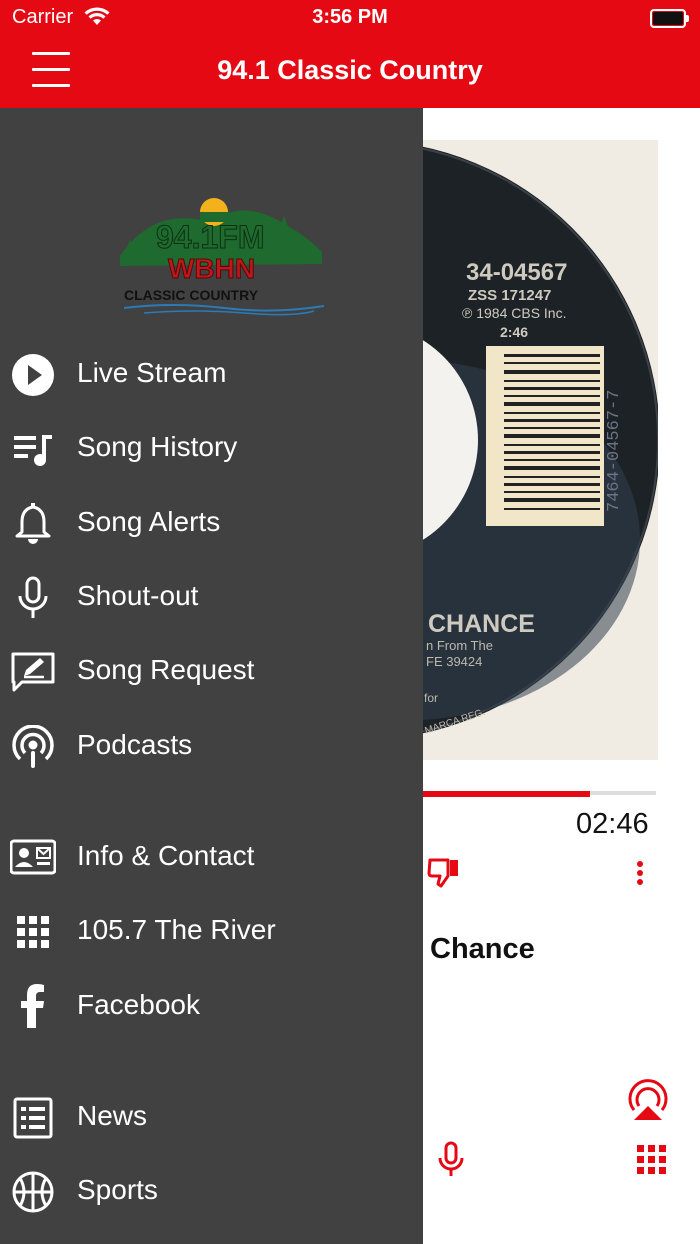 The height and width of the screenshot is (1244, 700). I want to click on menu-item-the-river: 105.7 The River, so click(211, 932).